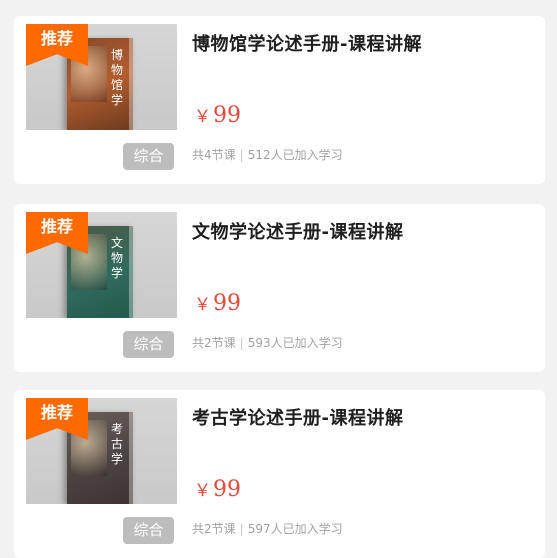 This screenshot has width=557, height=558. Describe the element at coordinates (295, 343) in the screenshot. I see `learner-count: 593人已加入学习` at that location.